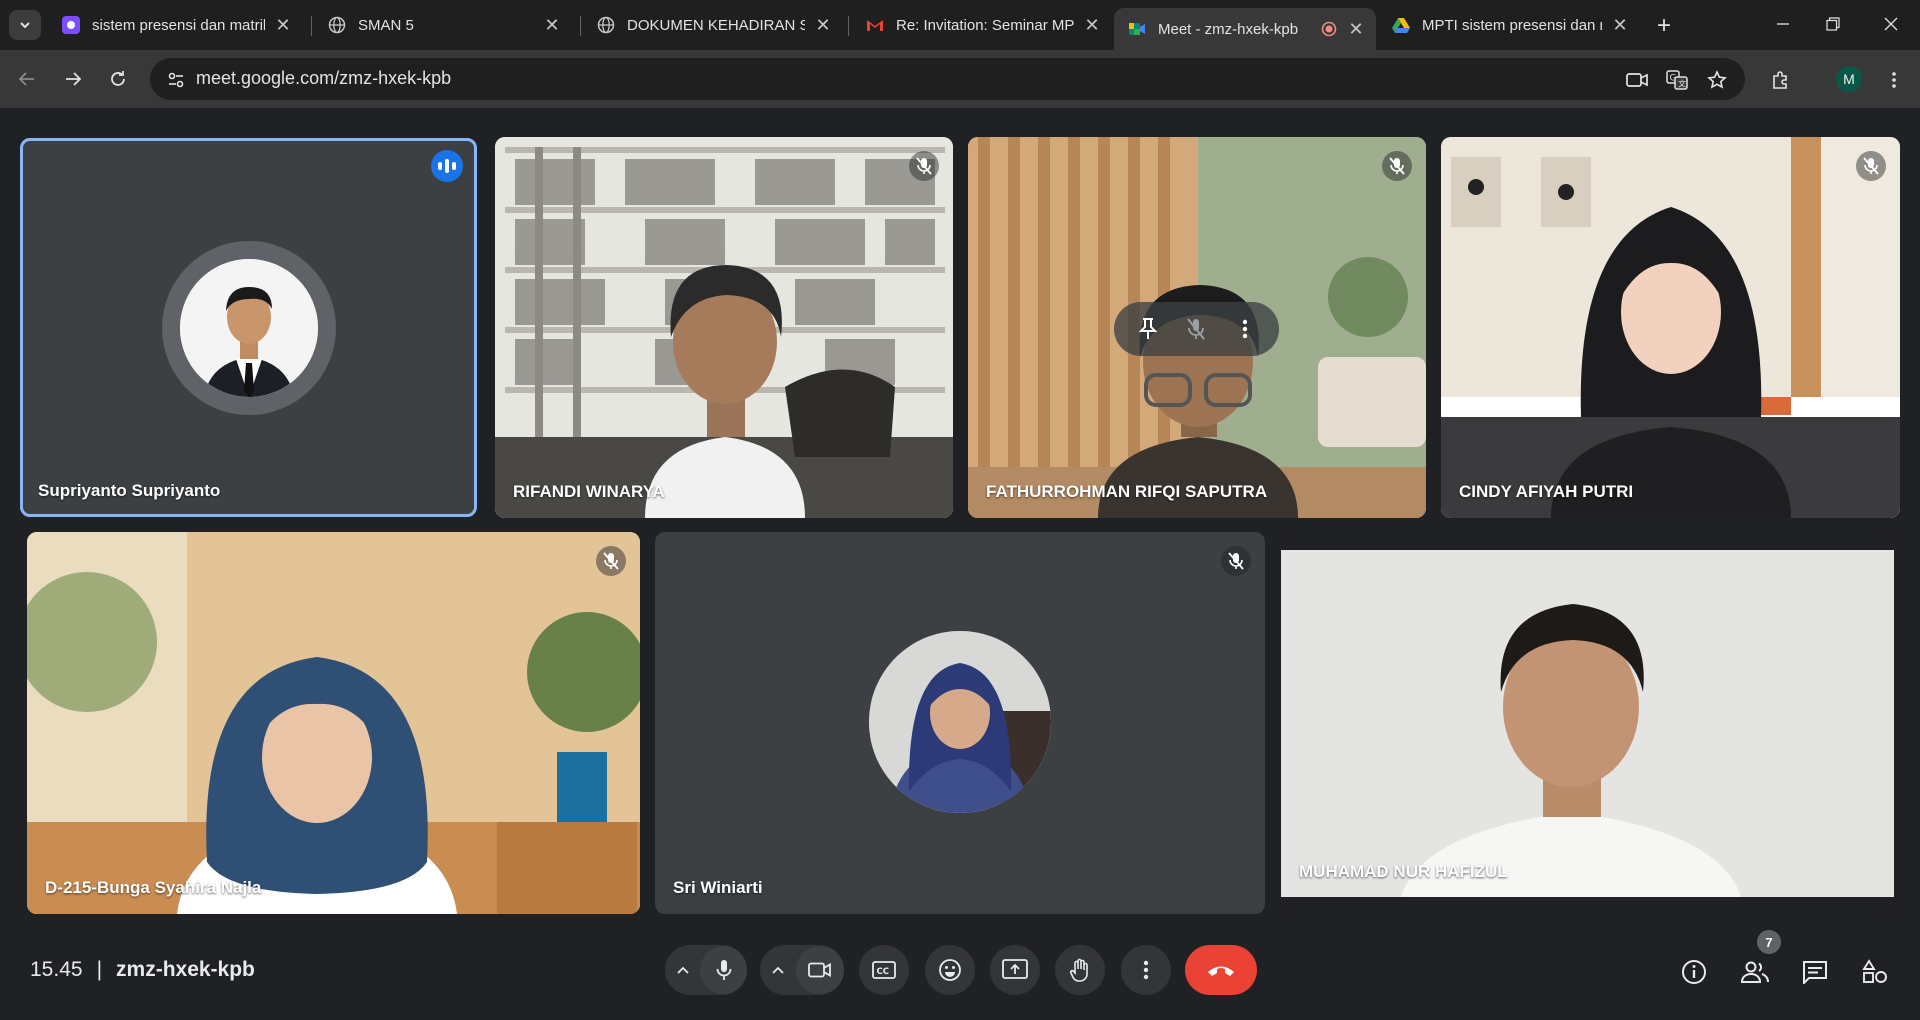  What do you see at coordinates (129, 490) in the screenshot?
I see `participant-name: Supriyanto Supriyanto` at bounding box center [129, 490].